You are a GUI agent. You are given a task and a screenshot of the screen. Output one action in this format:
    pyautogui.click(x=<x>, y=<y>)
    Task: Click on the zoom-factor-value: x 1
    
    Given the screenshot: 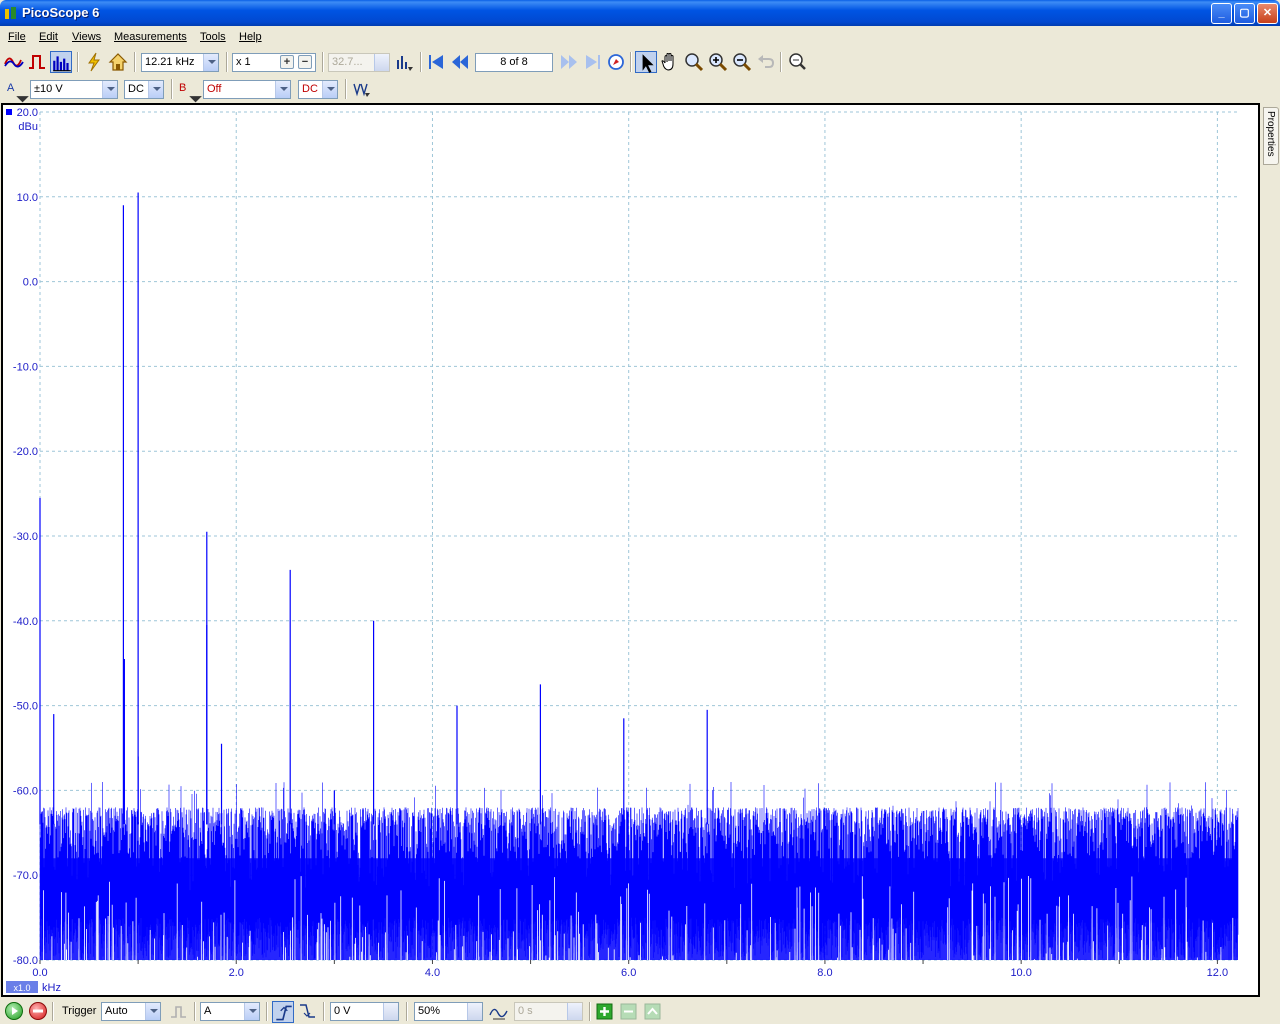 What is the action you would take?
    pyautogui.click(x=243, y=62)
    